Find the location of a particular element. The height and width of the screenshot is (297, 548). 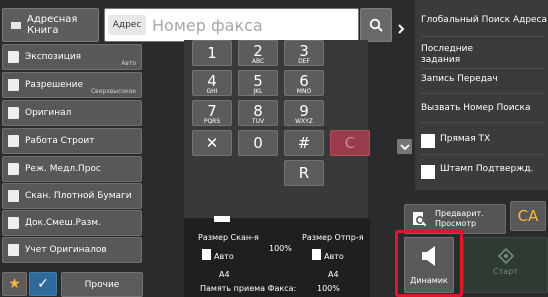

left-menu-item: Работа Строит is located at coordinates (72, 141).